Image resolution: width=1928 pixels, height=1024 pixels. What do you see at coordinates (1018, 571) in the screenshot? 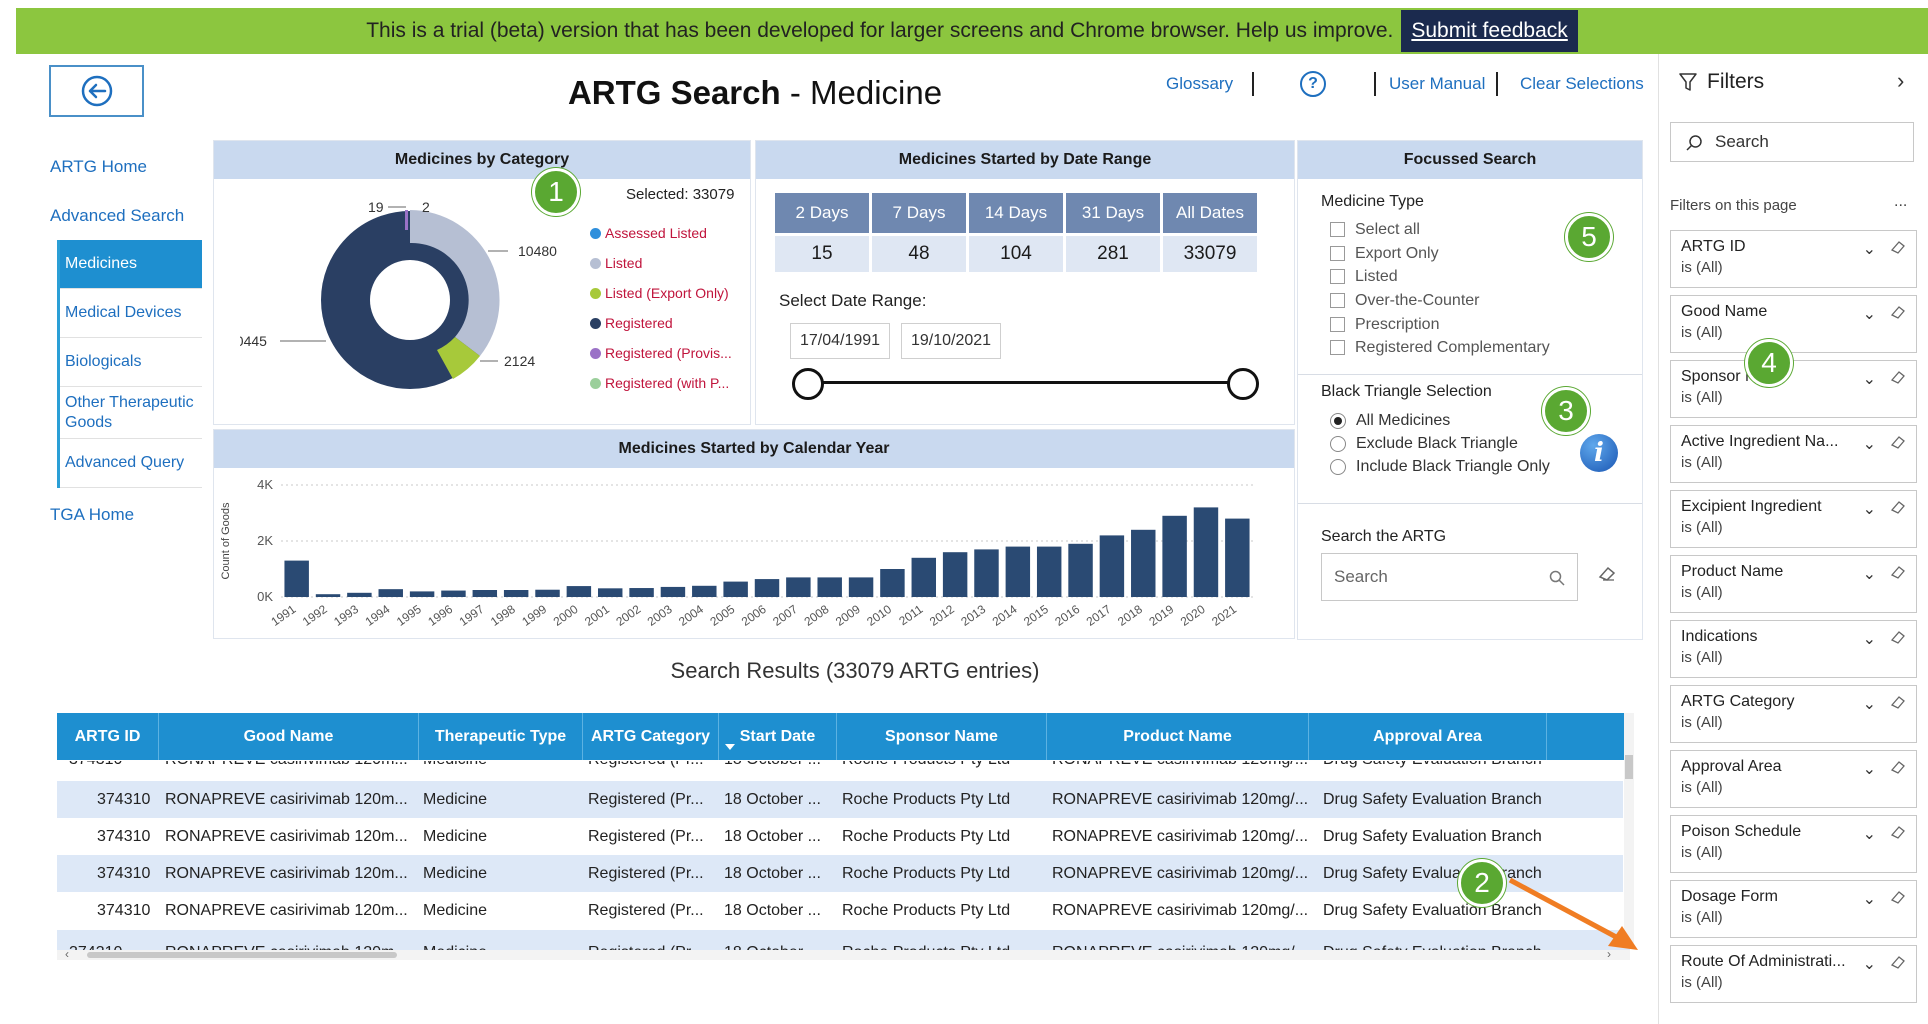
I see `bar-2014` at bounding box center [1018, 571].